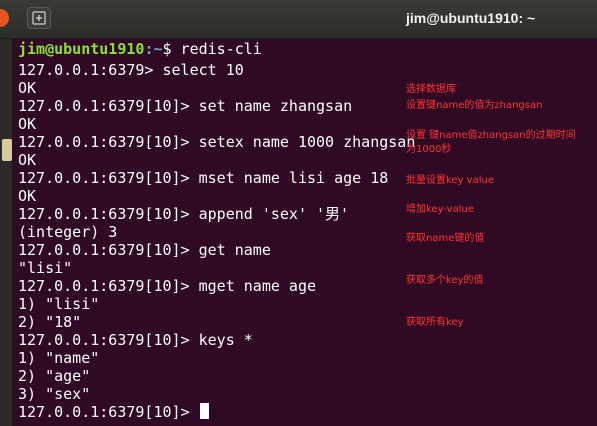 This screenshot has width=597, height=426. Describe the element at coordinates (440, 209) in the screenshot. I see `annotation-append: 增加key-value` at that location.